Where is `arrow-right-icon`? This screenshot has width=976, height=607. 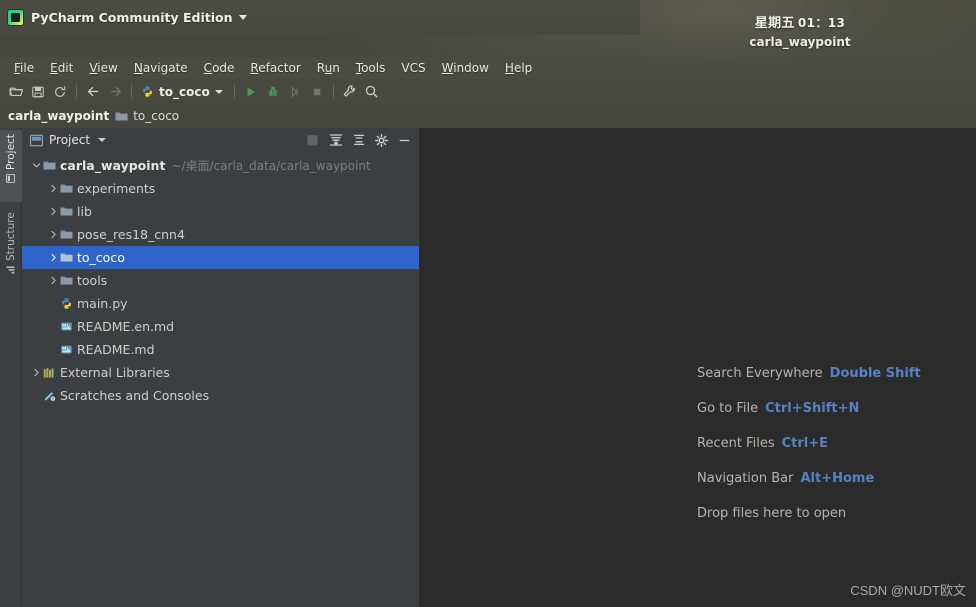
arrow-right-icon is located at coordinates (115, 92).